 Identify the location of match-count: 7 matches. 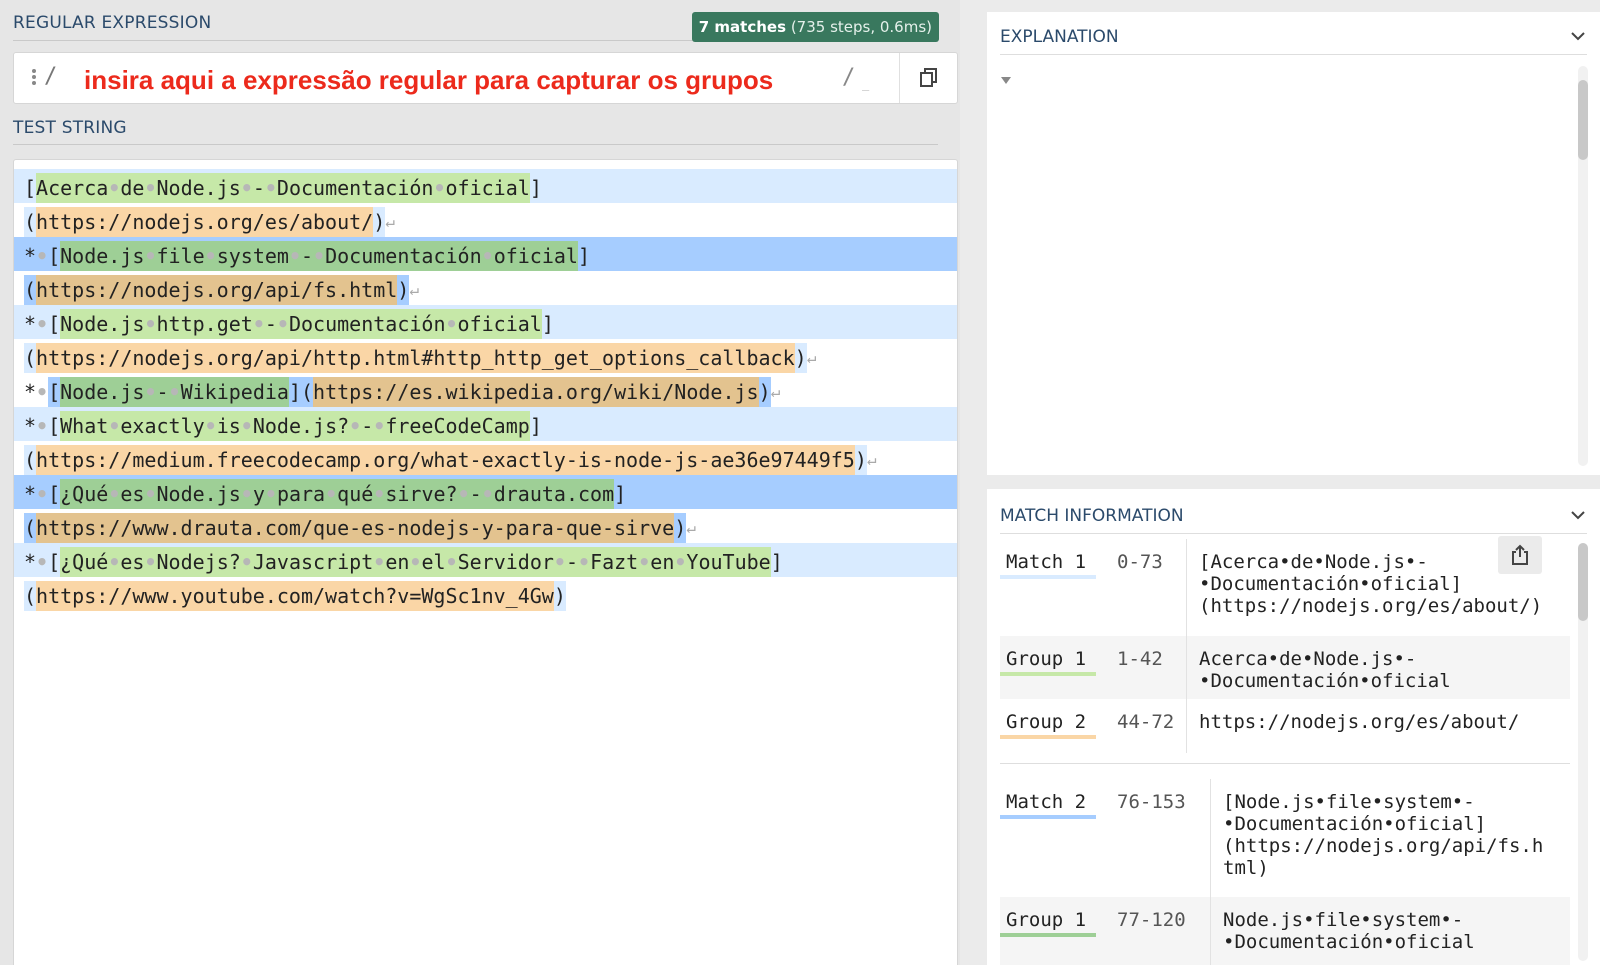
(742, 27).